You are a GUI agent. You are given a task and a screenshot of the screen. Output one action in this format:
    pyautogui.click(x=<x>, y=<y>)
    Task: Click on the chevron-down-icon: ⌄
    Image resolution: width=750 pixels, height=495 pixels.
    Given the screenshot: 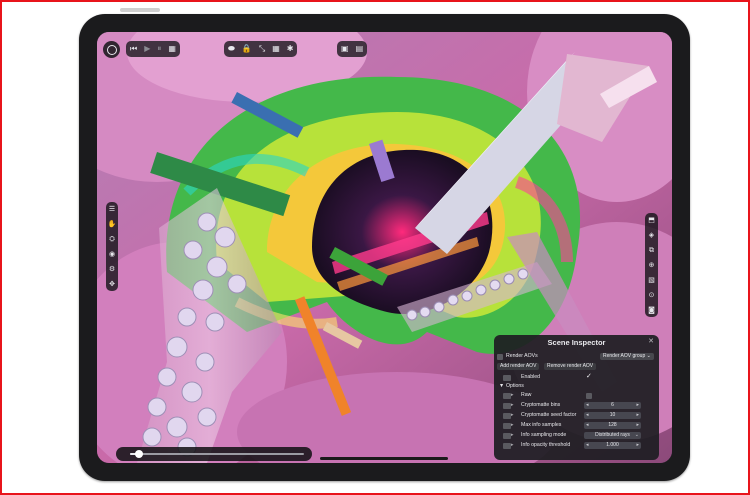 What is the action you would take?
    pyautogui.click(x=636, y=435)
    